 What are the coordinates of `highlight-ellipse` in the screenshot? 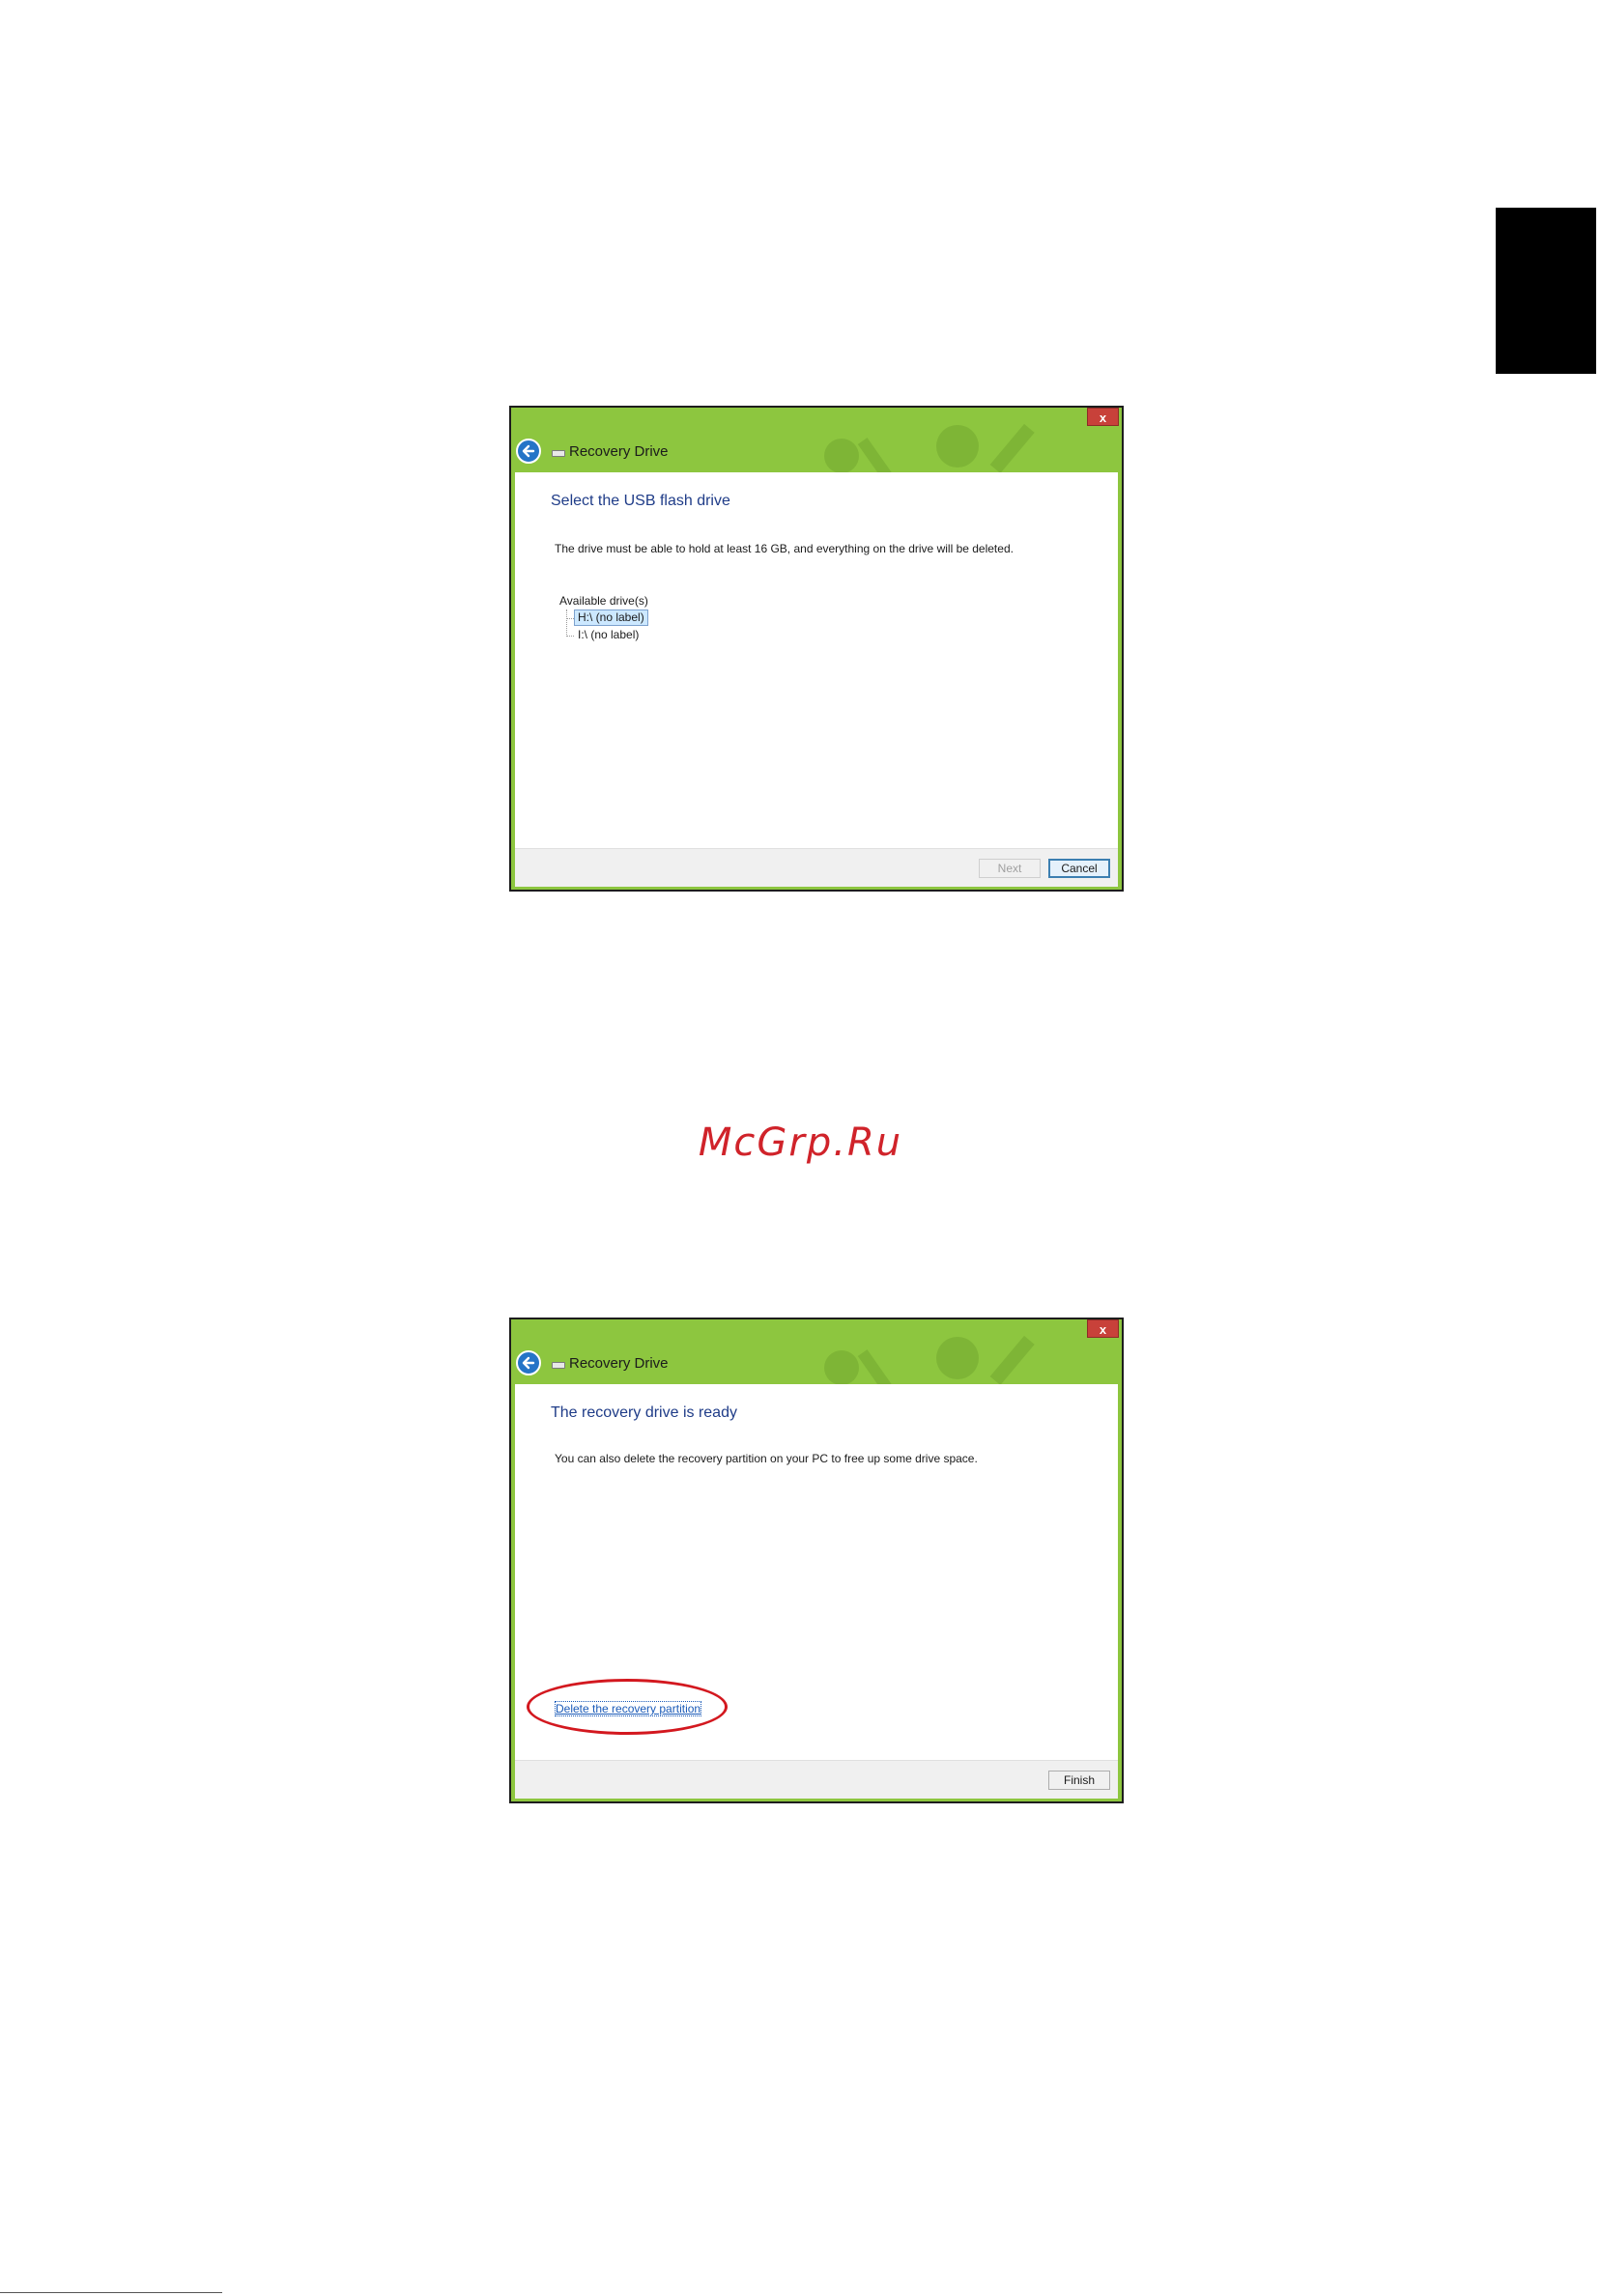 It's located at (627, 1707).